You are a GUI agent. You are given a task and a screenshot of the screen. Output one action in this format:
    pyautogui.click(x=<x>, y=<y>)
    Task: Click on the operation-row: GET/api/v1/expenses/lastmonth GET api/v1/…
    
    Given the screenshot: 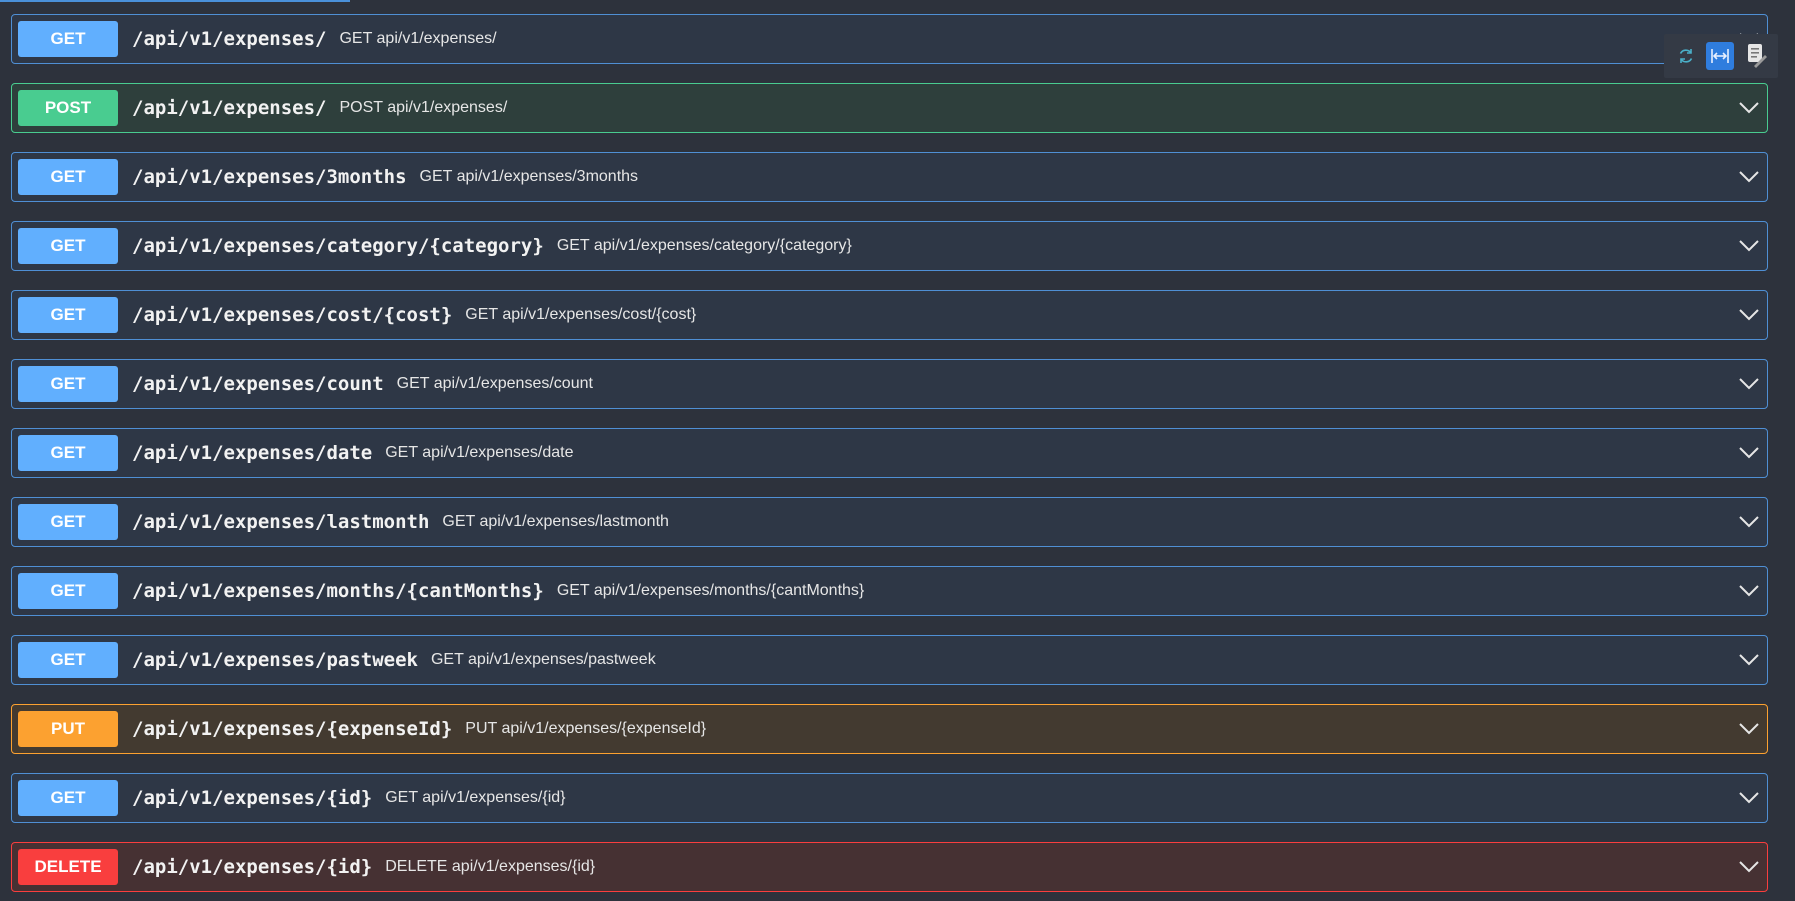 What is the action you would take?
    pyautogui.click(x=889, y=522)
    